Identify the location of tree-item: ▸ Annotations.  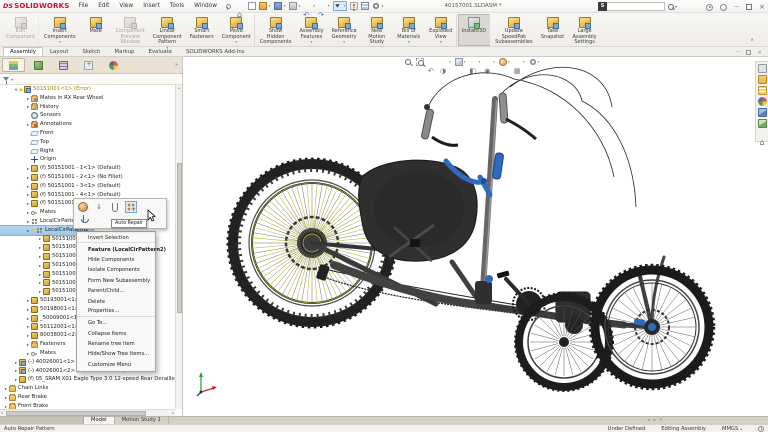
(38, 124).